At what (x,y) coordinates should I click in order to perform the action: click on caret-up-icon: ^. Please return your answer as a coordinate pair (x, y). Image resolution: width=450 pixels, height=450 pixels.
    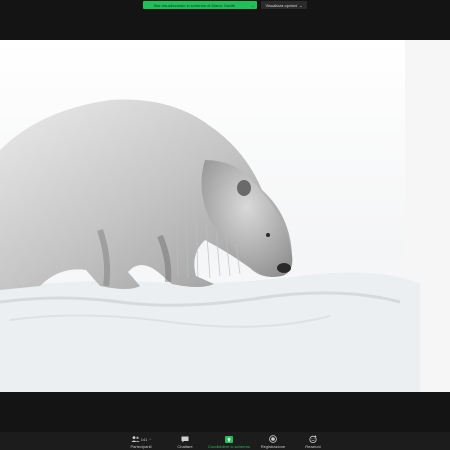
    Looking at the image, I should click on (150, 439).